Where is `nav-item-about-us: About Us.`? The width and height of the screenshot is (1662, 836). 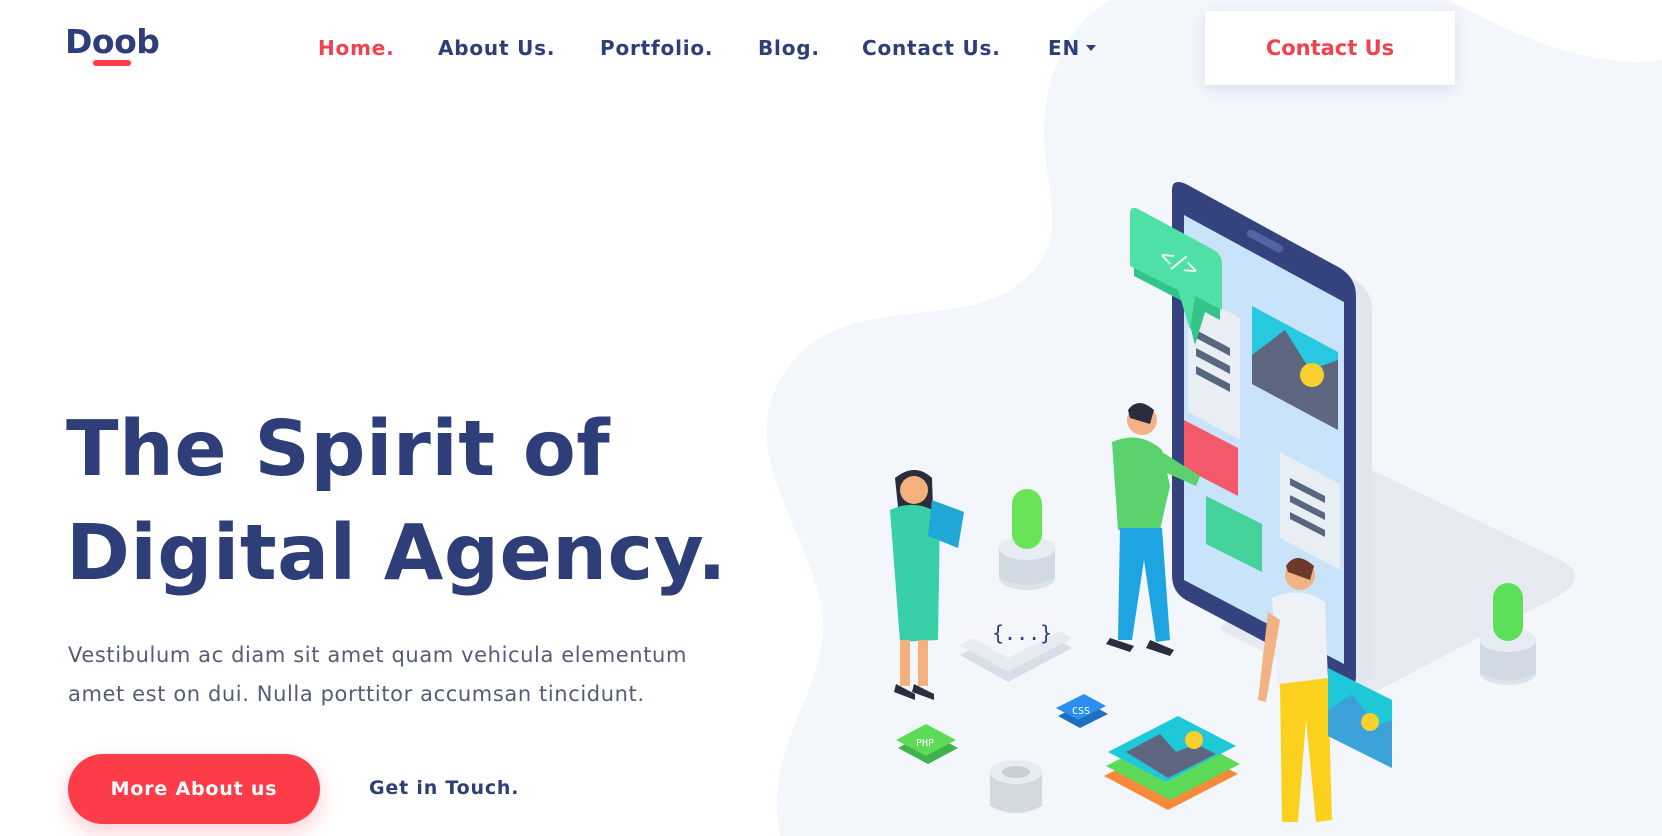 nav-item-about-us: About Us. is located at coordinates (496, 48).